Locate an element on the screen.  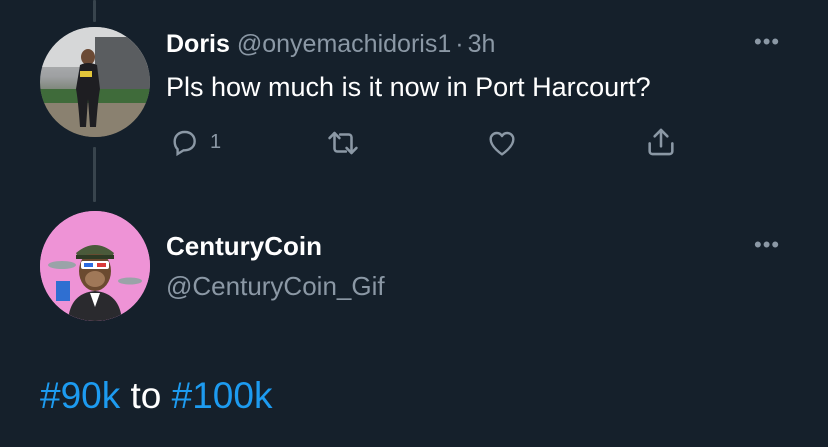
retweet-button is located at coordinates (343, 143).